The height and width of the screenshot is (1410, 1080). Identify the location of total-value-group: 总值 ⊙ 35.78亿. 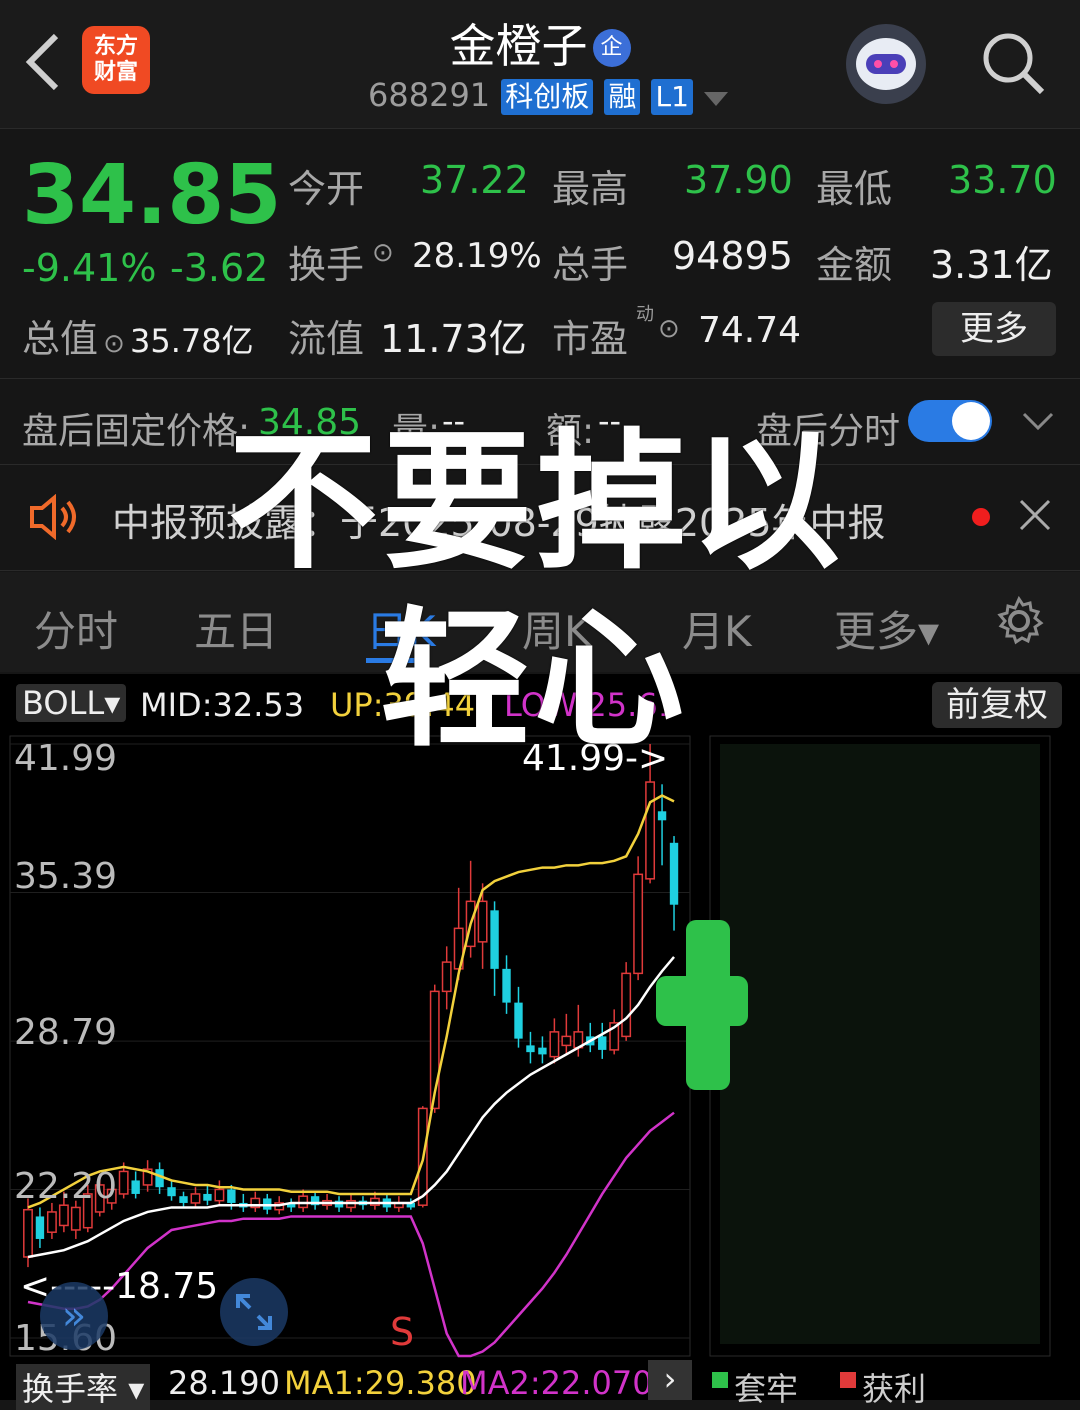
(138, 335).